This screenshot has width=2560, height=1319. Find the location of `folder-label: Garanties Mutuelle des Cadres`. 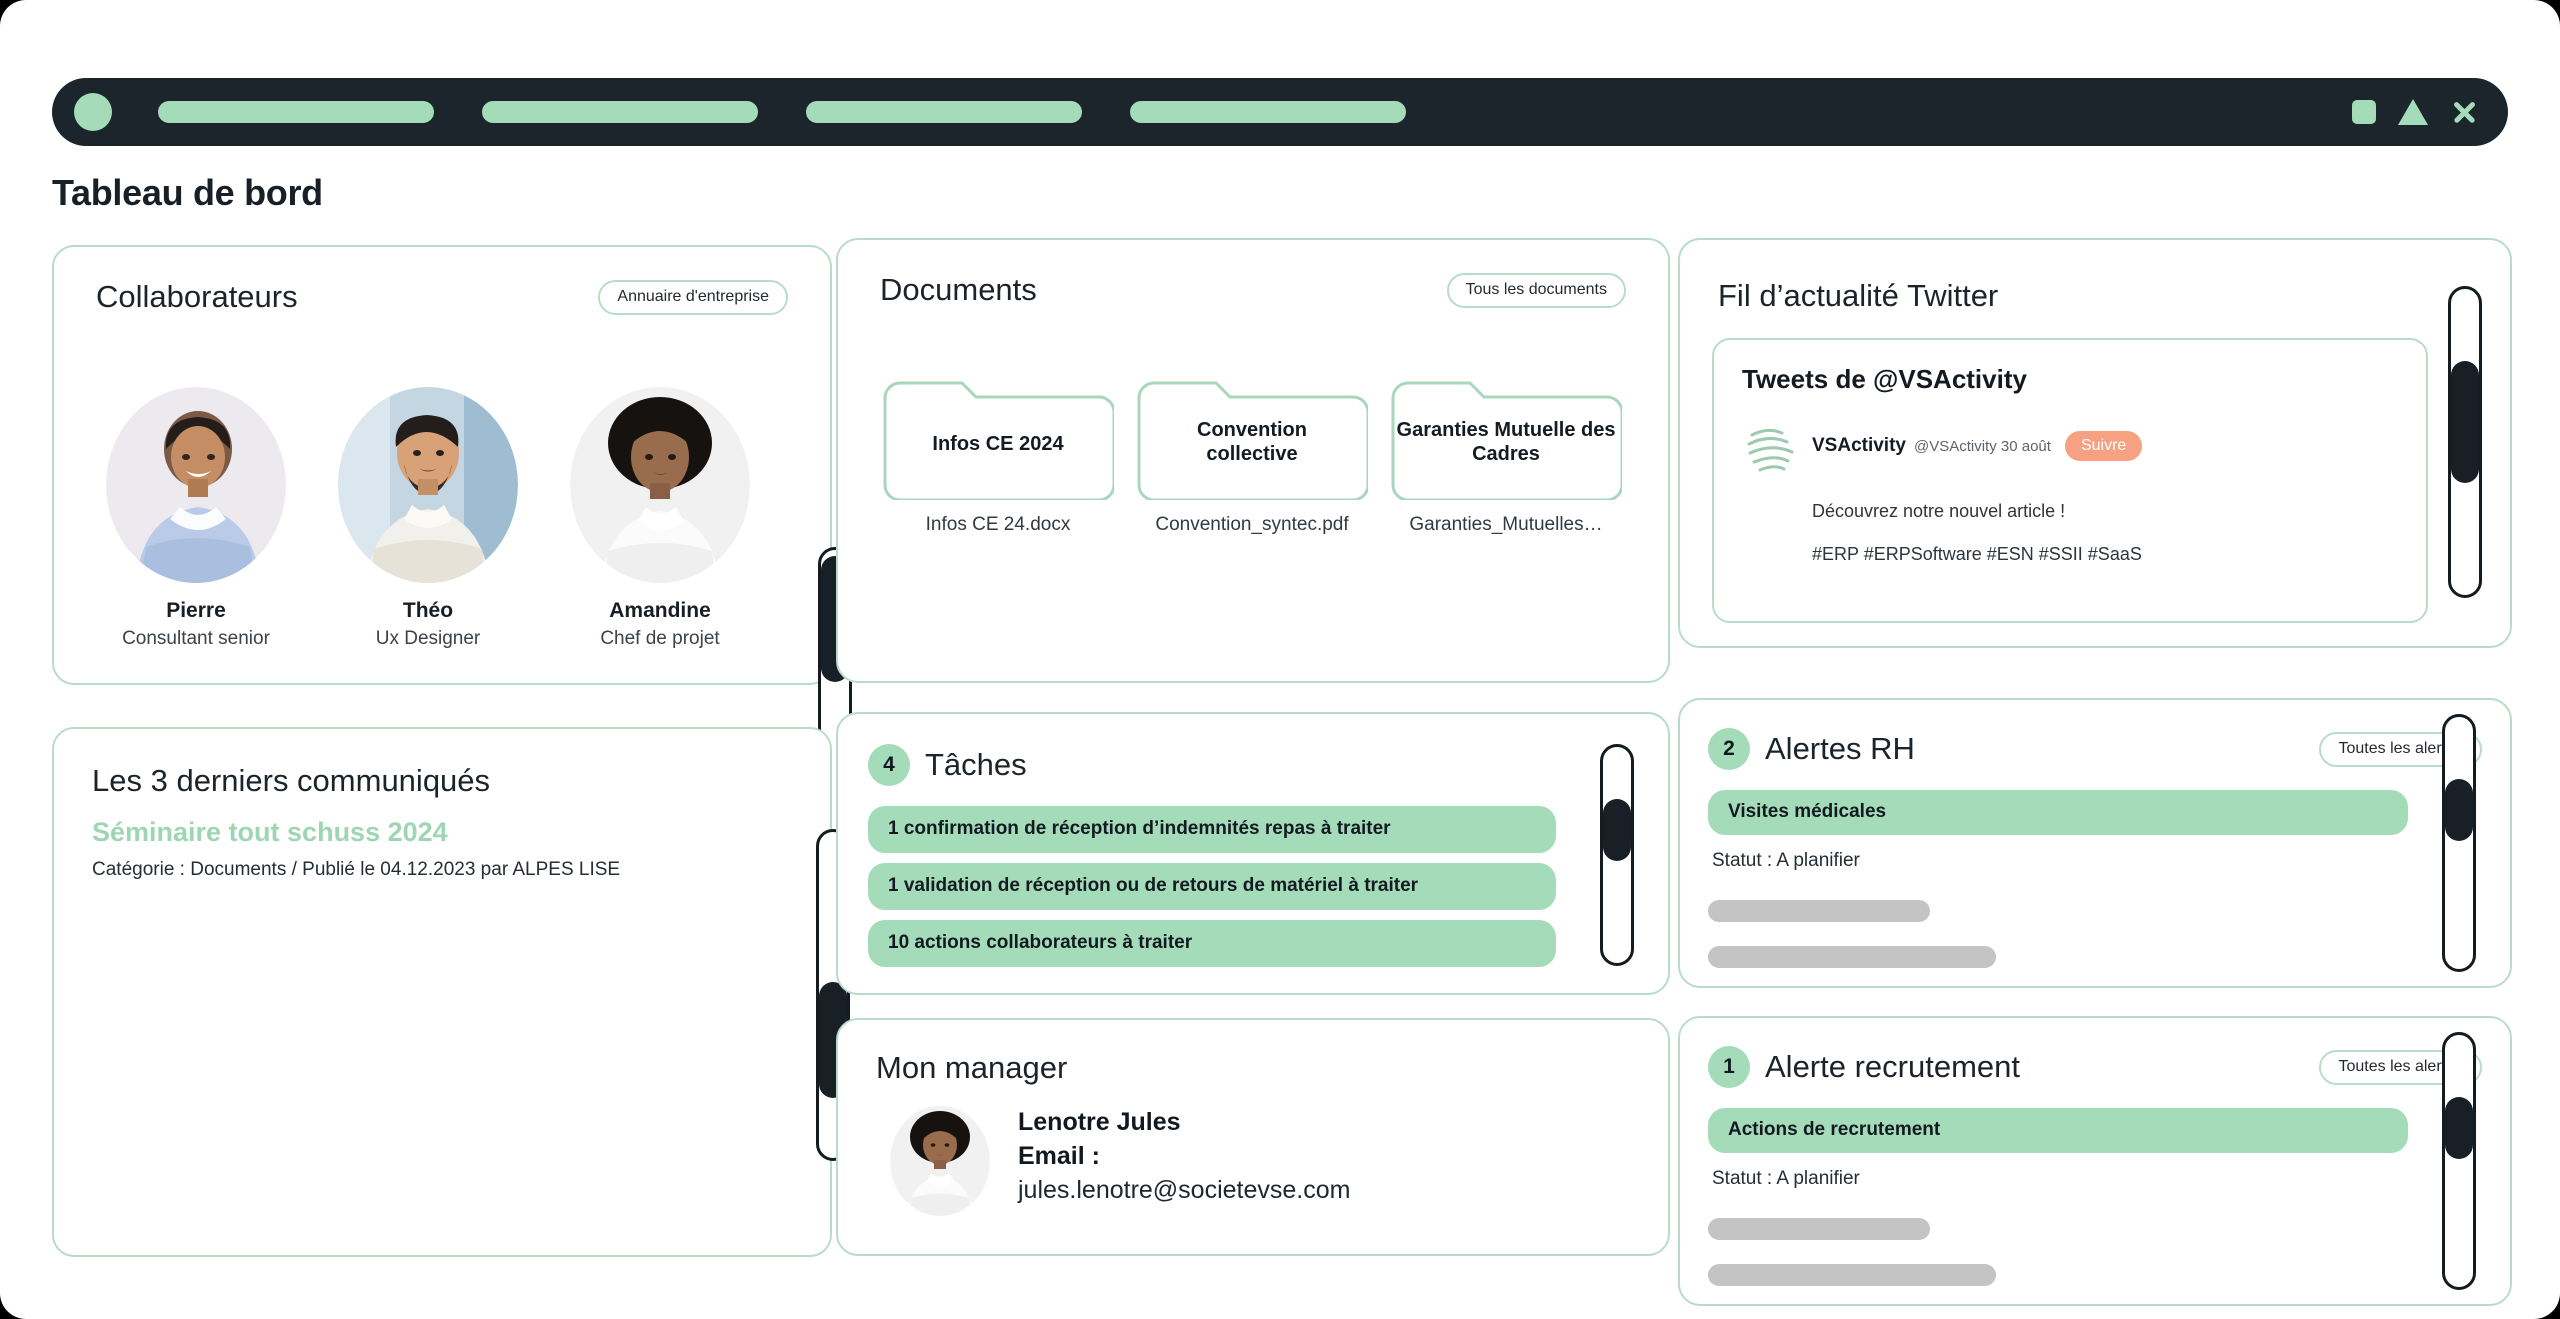

folder-label: Garanties Mutuelle des Cadres is located at coordinates (1506, 442).